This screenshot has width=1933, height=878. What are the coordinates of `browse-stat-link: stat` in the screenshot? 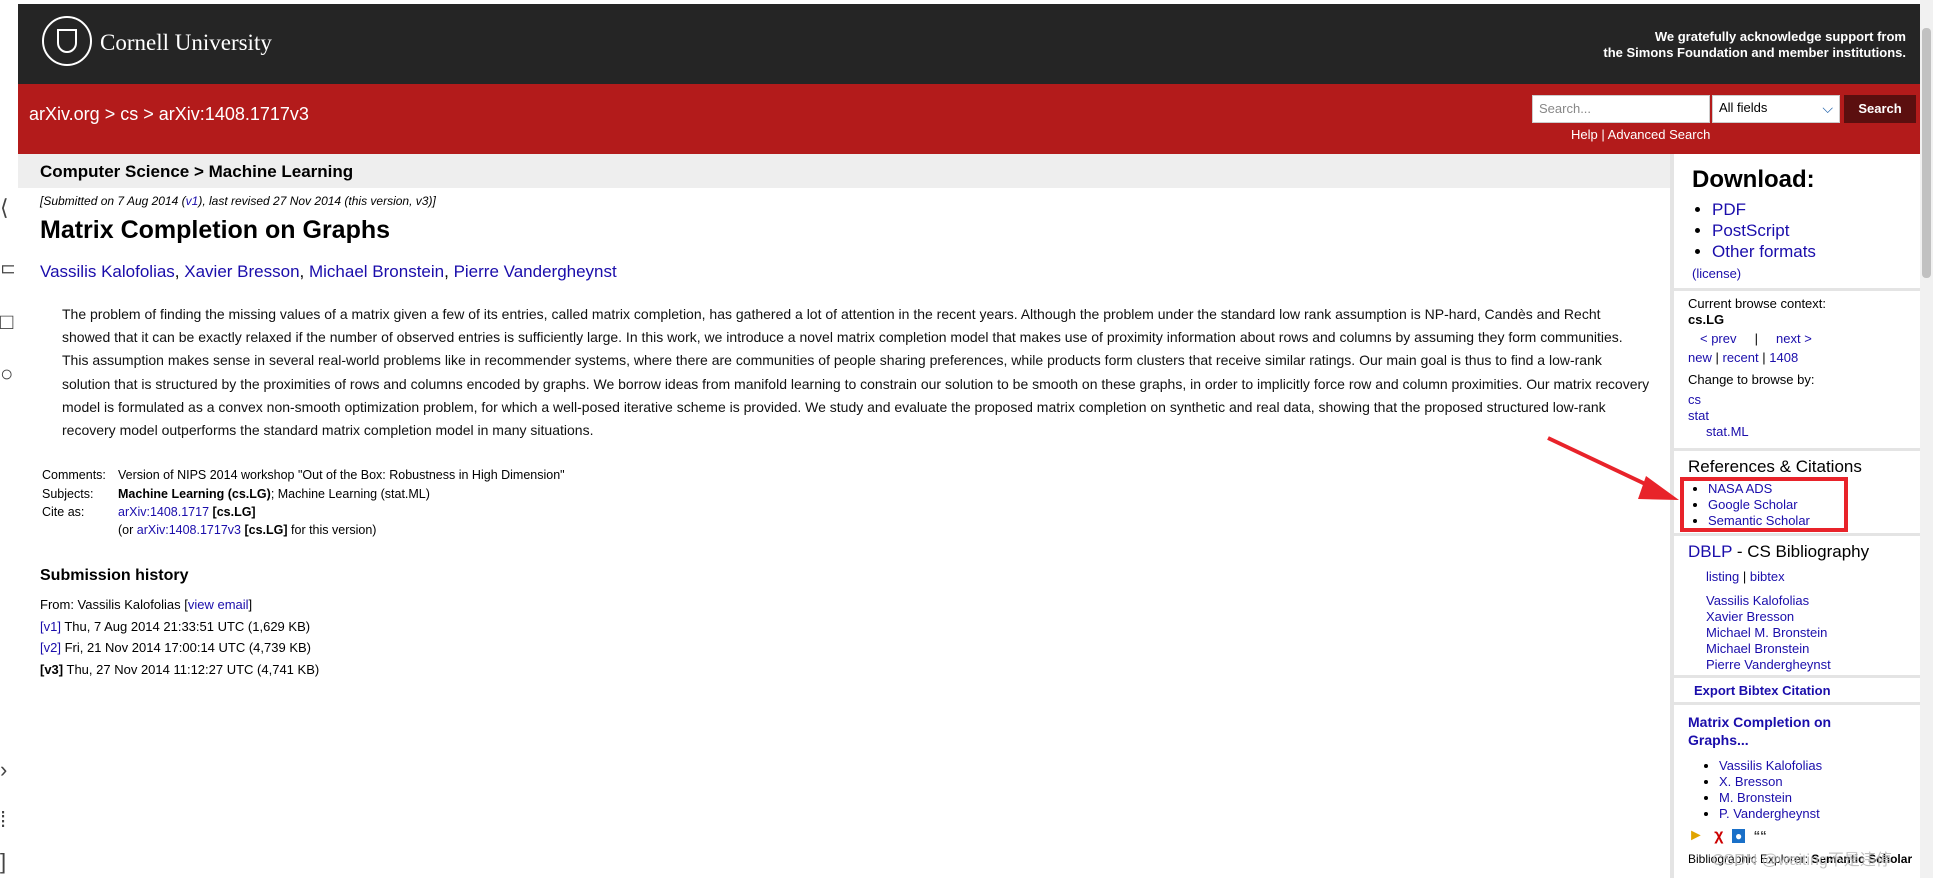 It's located at (1698, 415).